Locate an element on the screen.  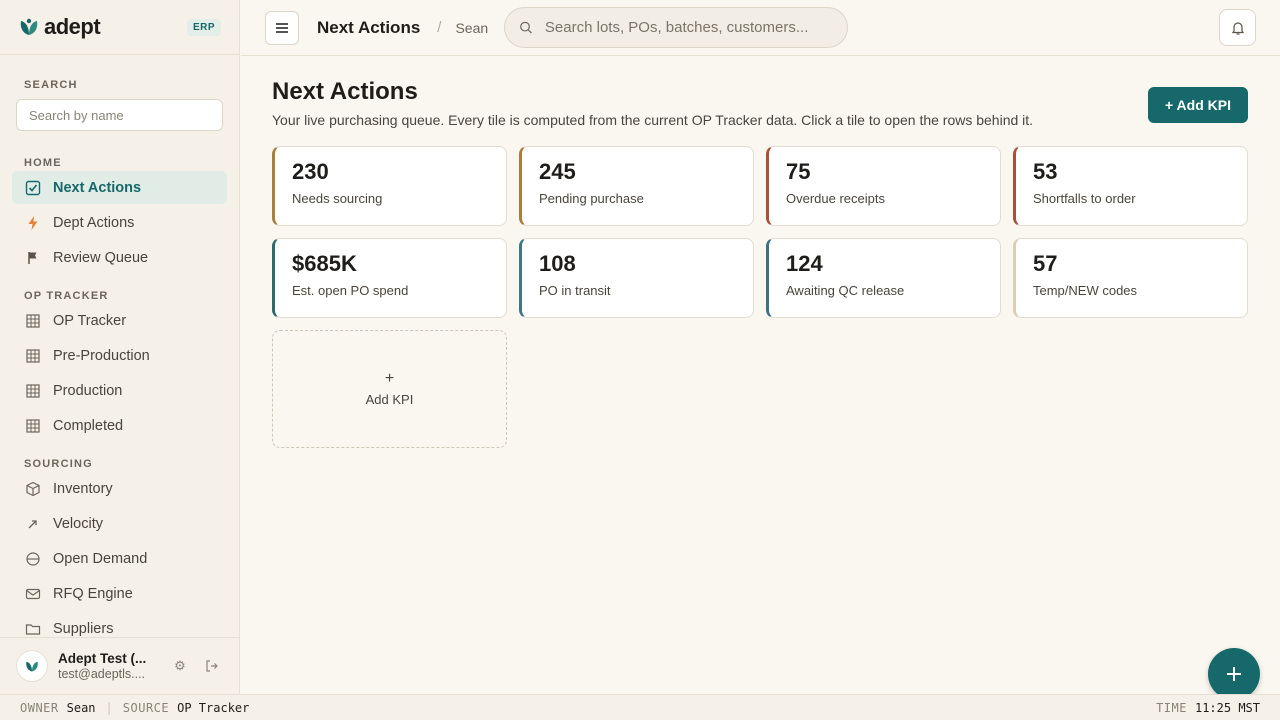
nav-item-next-actions: Next Actions is located at coordinates (119, 187).